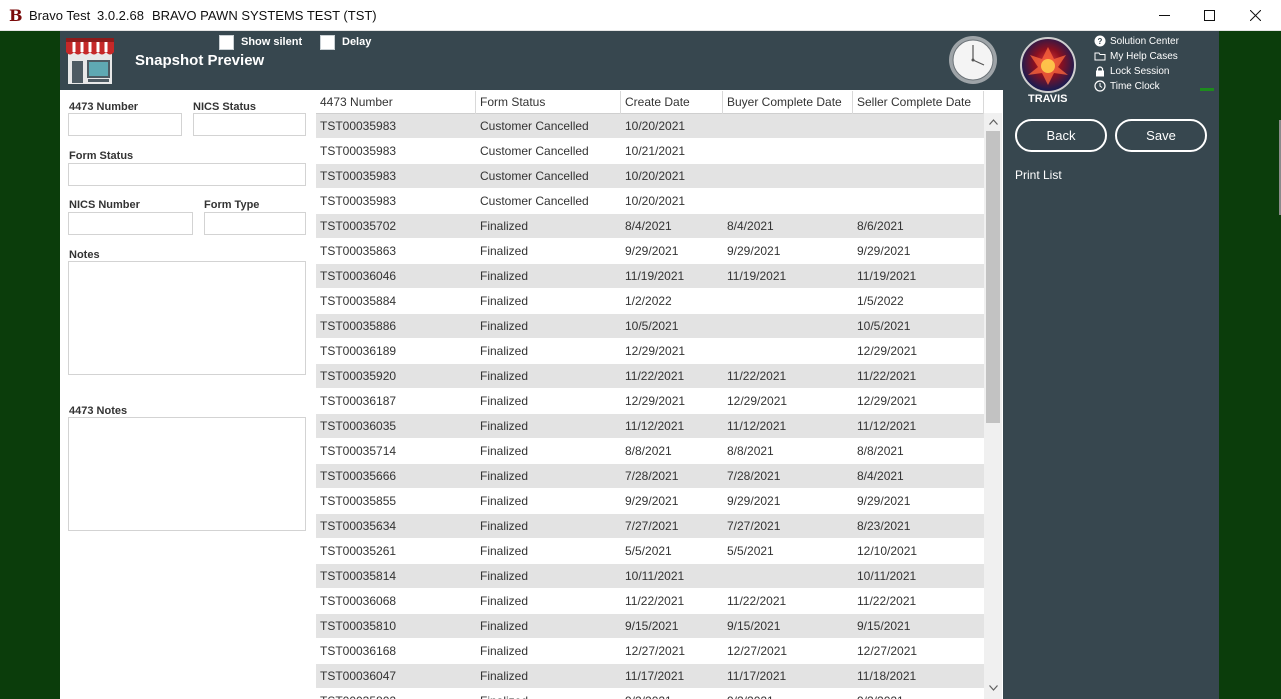 Image resolution: width=1281 pixels, height=699 pixels. What do you see at coordinates (226, 42) in the screenshot?
I see `show-silent-checkbox` at bounding box center [226, 42].